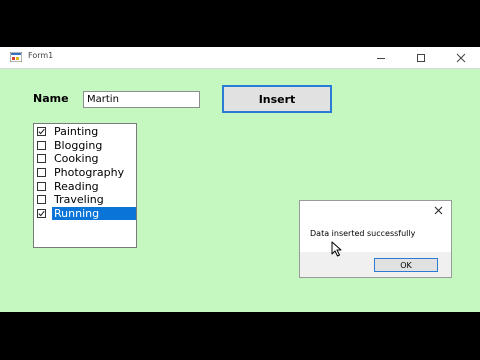  Describe the element at coordinates (94, 213) in the screenshot. I see `list-item-label: Running` at that location.